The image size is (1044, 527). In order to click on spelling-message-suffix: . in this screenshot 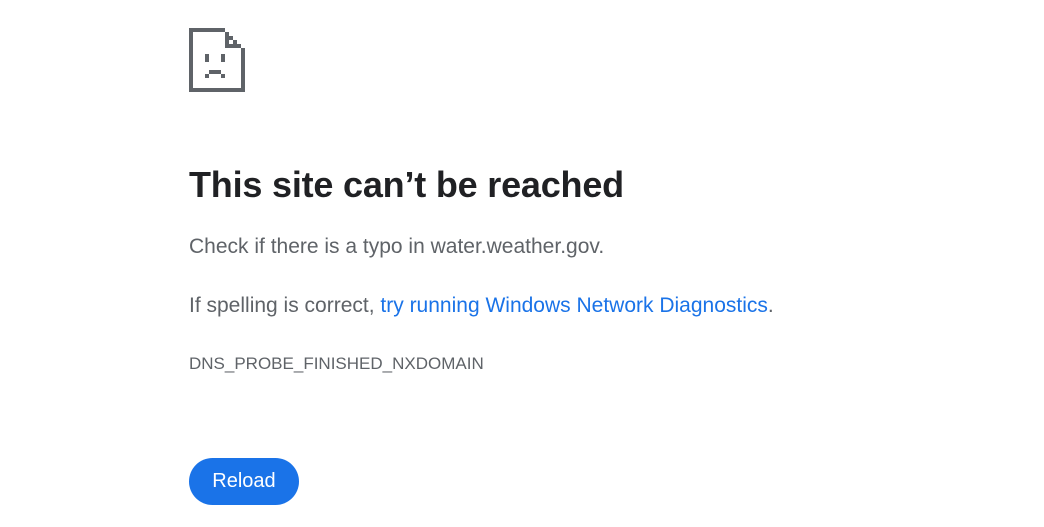, I will do `click(770, 305)`.